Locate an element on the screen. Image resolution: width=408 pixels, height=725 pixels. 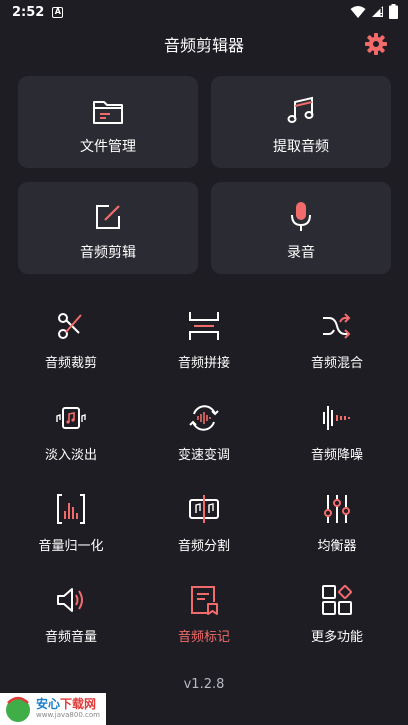
status-icons is located at coordinates (374, 11).